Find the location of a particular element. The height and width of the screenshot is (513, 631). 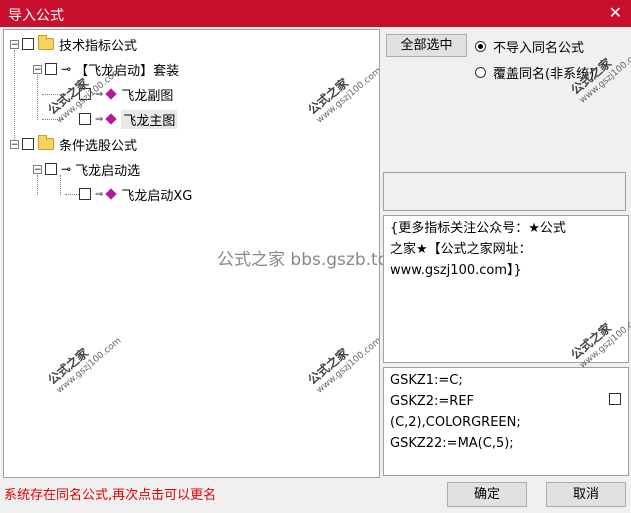

radio-on-icon is located at coordinates (480, 46).